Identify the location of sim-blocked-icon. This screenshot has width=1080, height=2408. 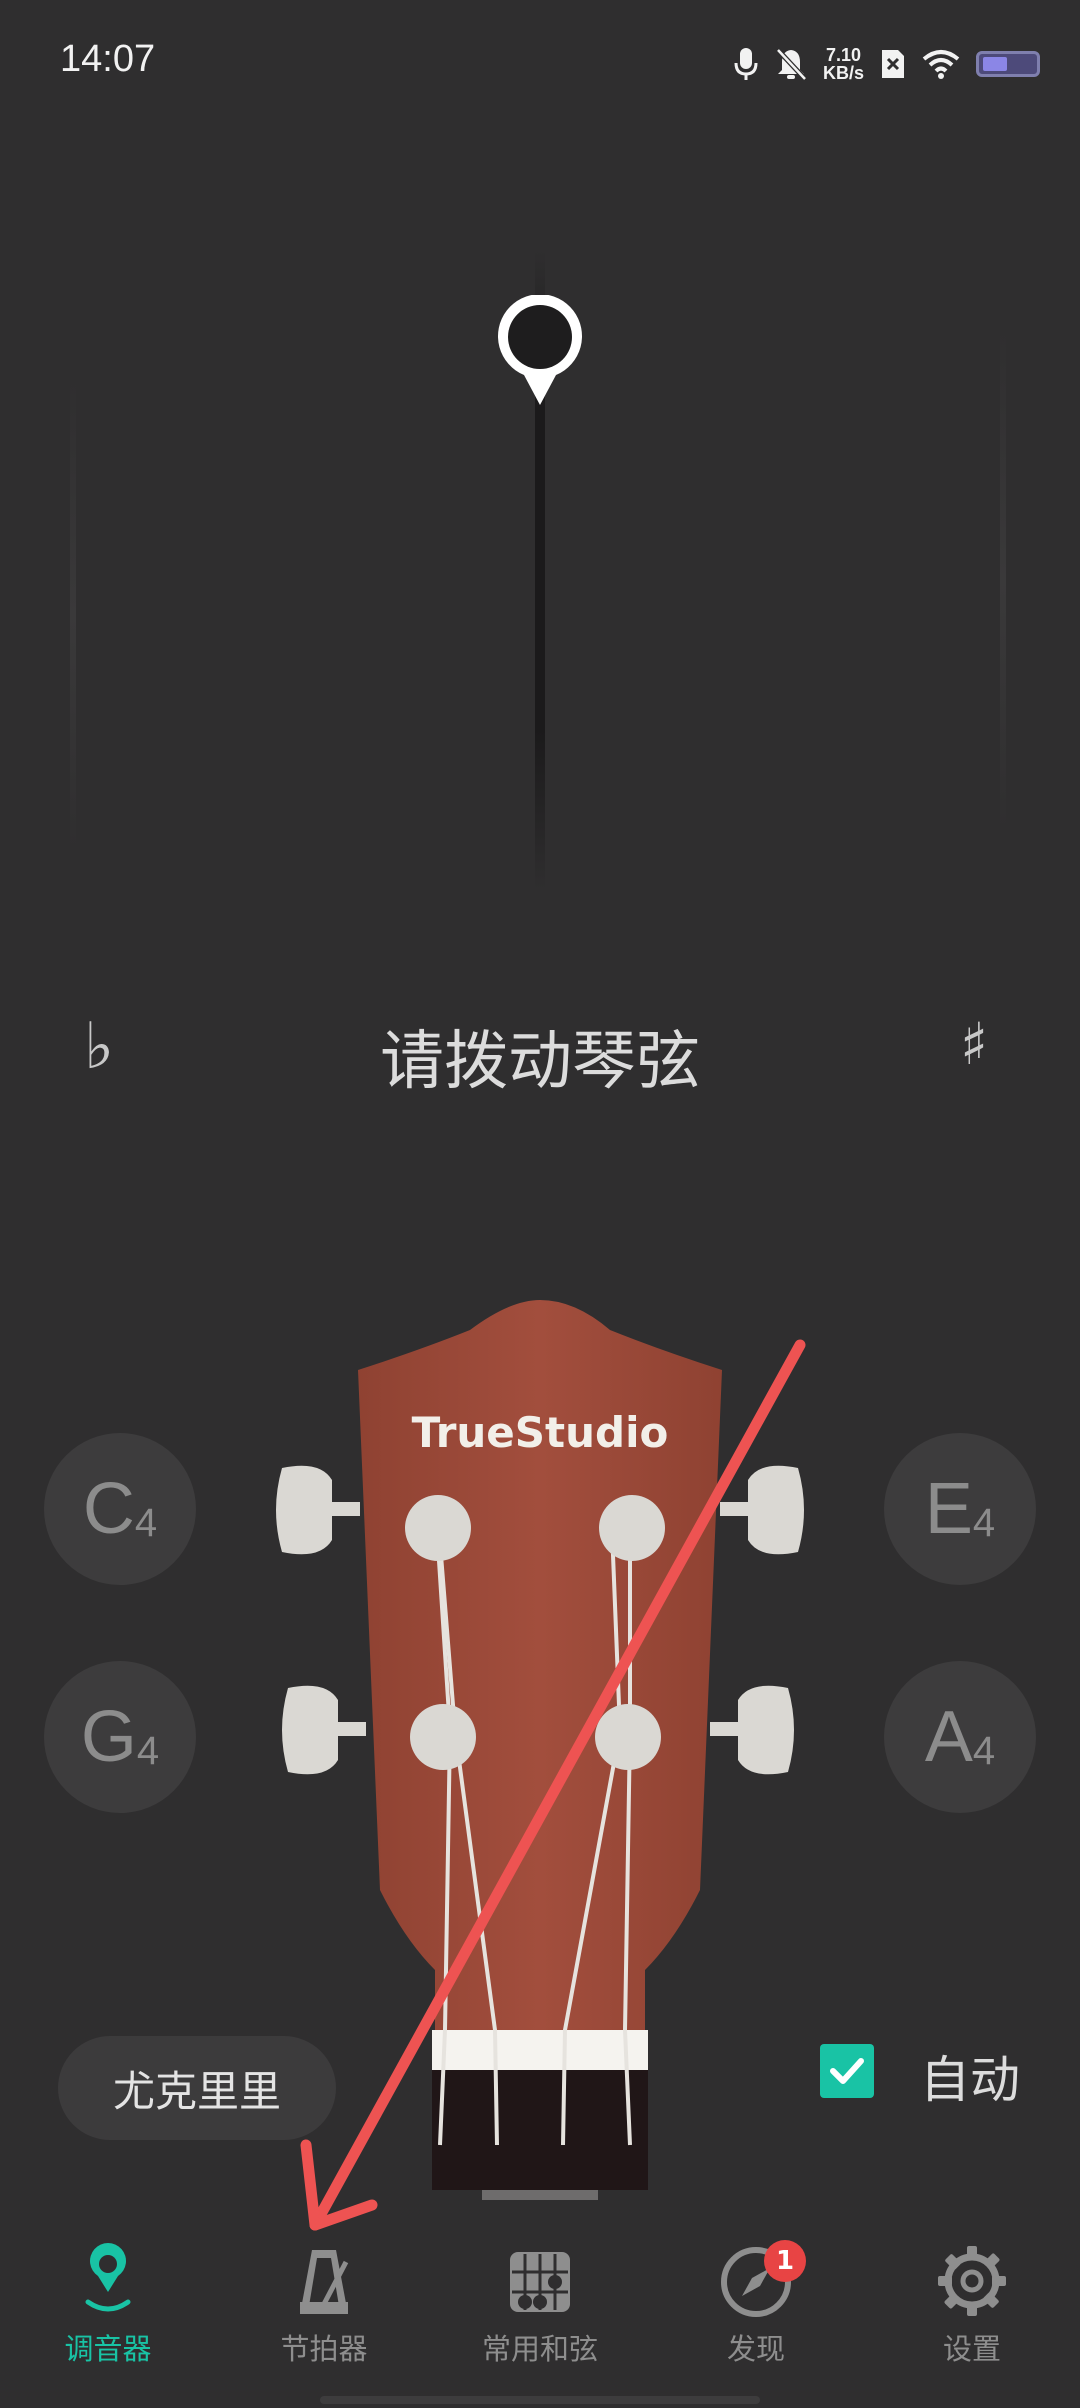
(893, 64).